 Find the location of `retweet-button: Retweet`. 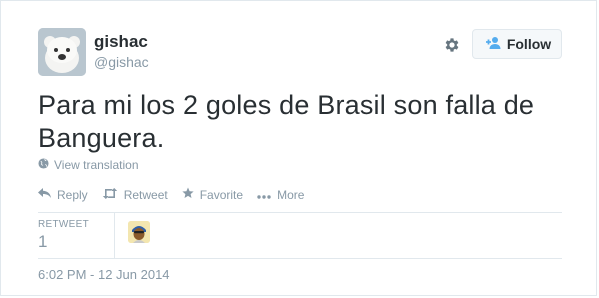

retweet-button: Retweet is located at coordinates (135, 194).